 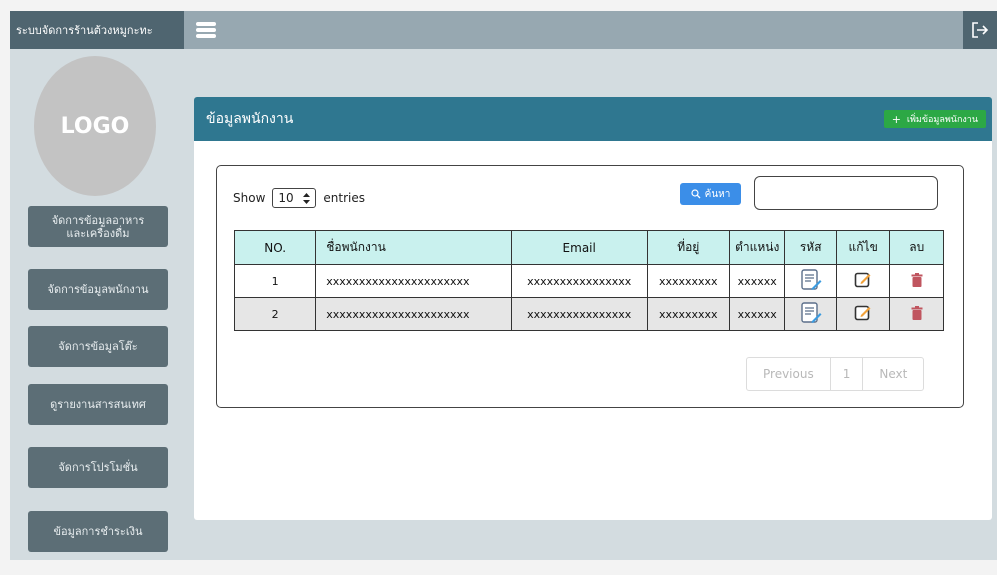 I want to click on search-button: ค้นหา, so click(x=710, y=194).